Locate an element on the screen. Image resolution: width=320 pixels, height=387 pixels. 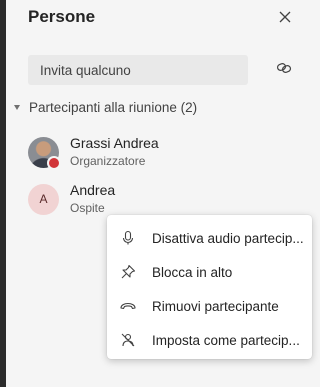
share-link-button is located at coordinates (284, 70).